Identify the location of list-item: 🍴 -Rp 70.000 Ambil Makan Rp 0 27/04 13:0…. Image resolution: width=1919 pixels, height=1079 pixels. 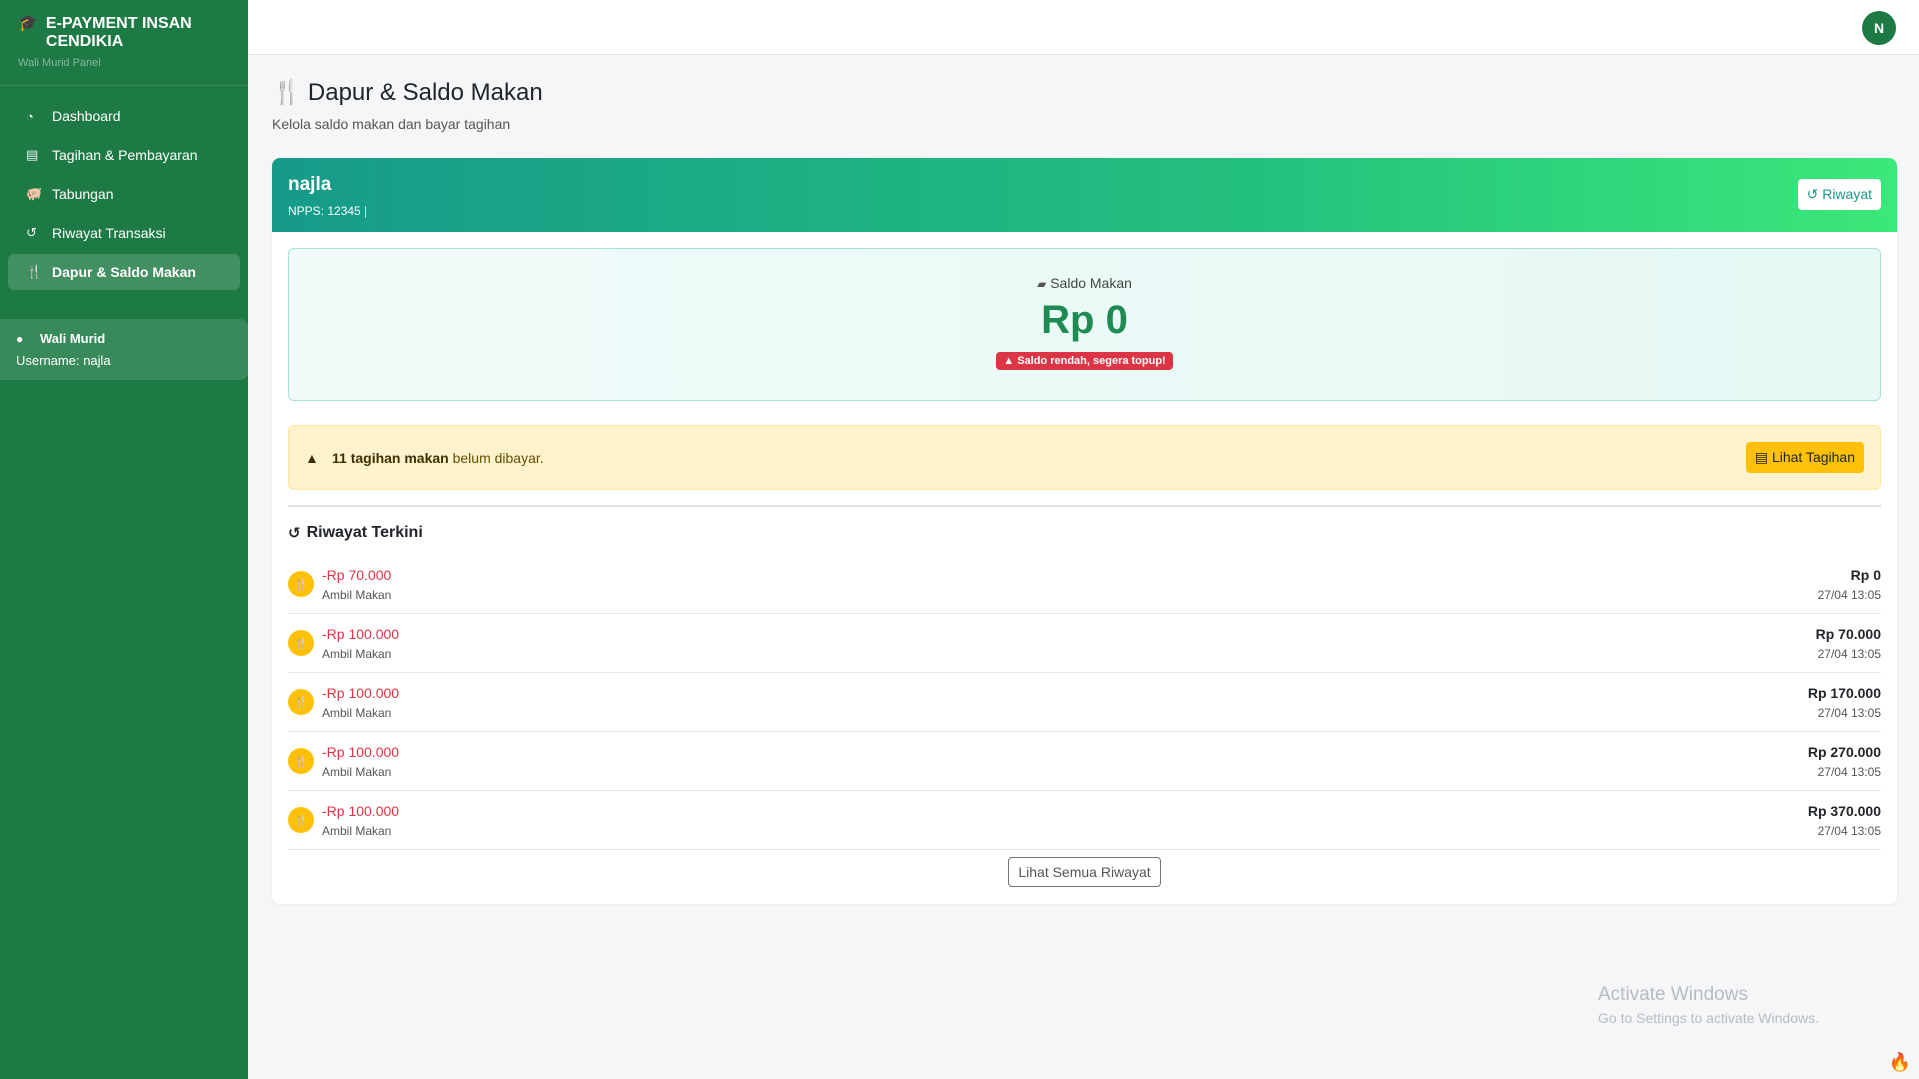
(1084, 584).